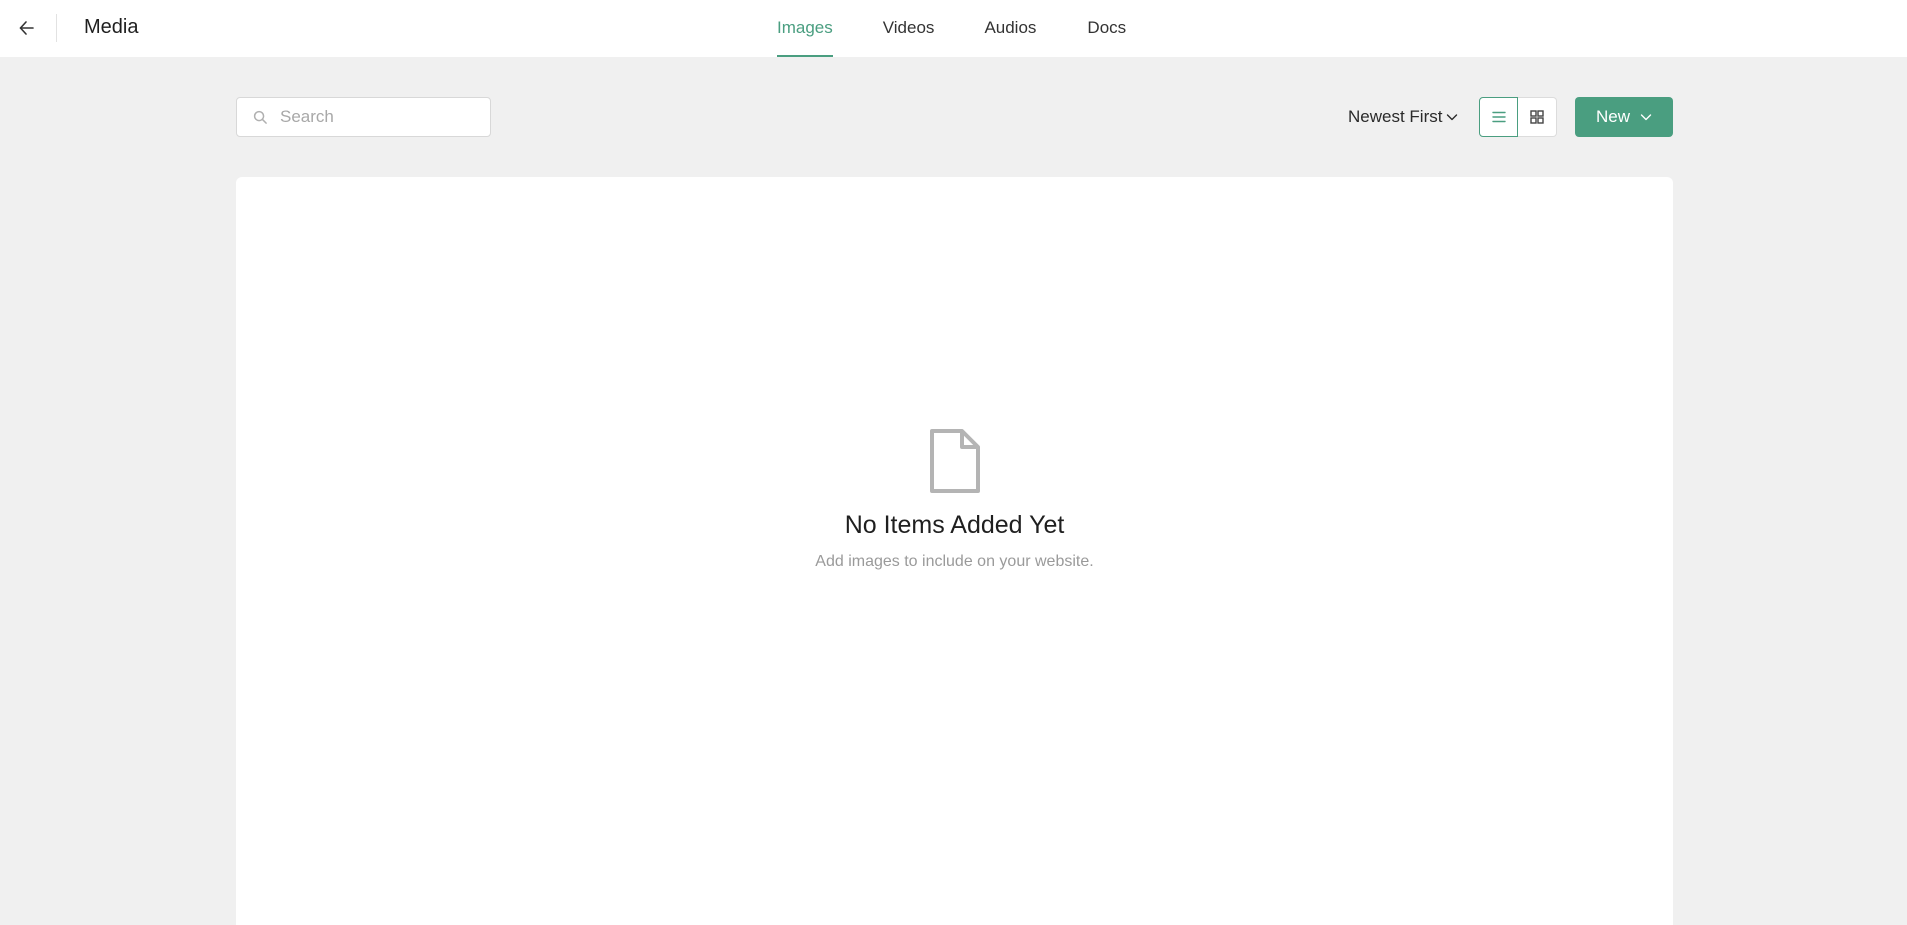 The image size is (1907, 925). I want to click on empty-state-subtitle: Add images to include on your website., so click(954, 561).